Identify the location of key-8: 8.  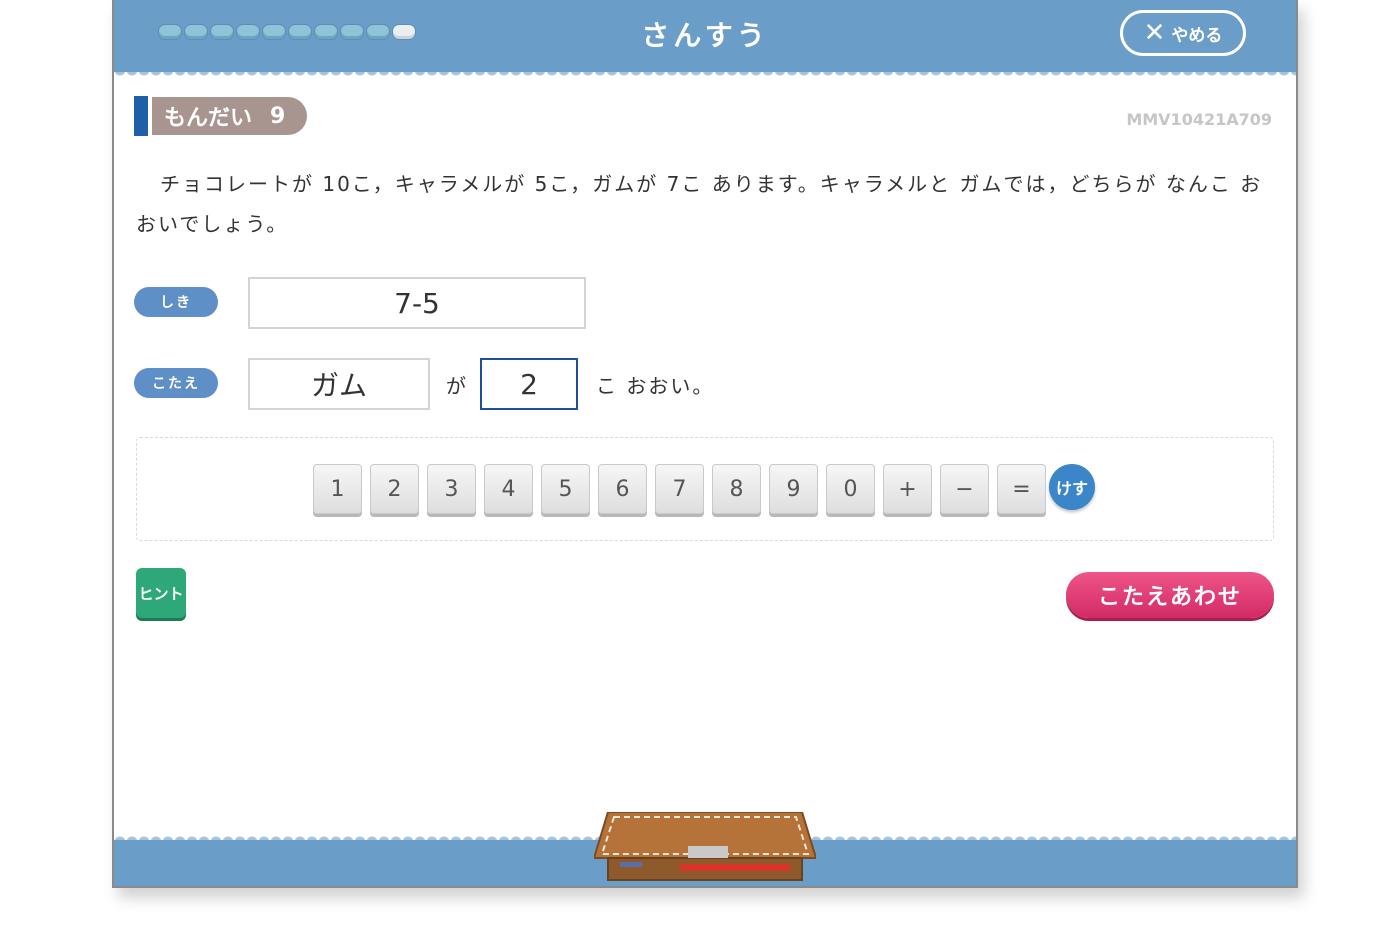
(736, 489).